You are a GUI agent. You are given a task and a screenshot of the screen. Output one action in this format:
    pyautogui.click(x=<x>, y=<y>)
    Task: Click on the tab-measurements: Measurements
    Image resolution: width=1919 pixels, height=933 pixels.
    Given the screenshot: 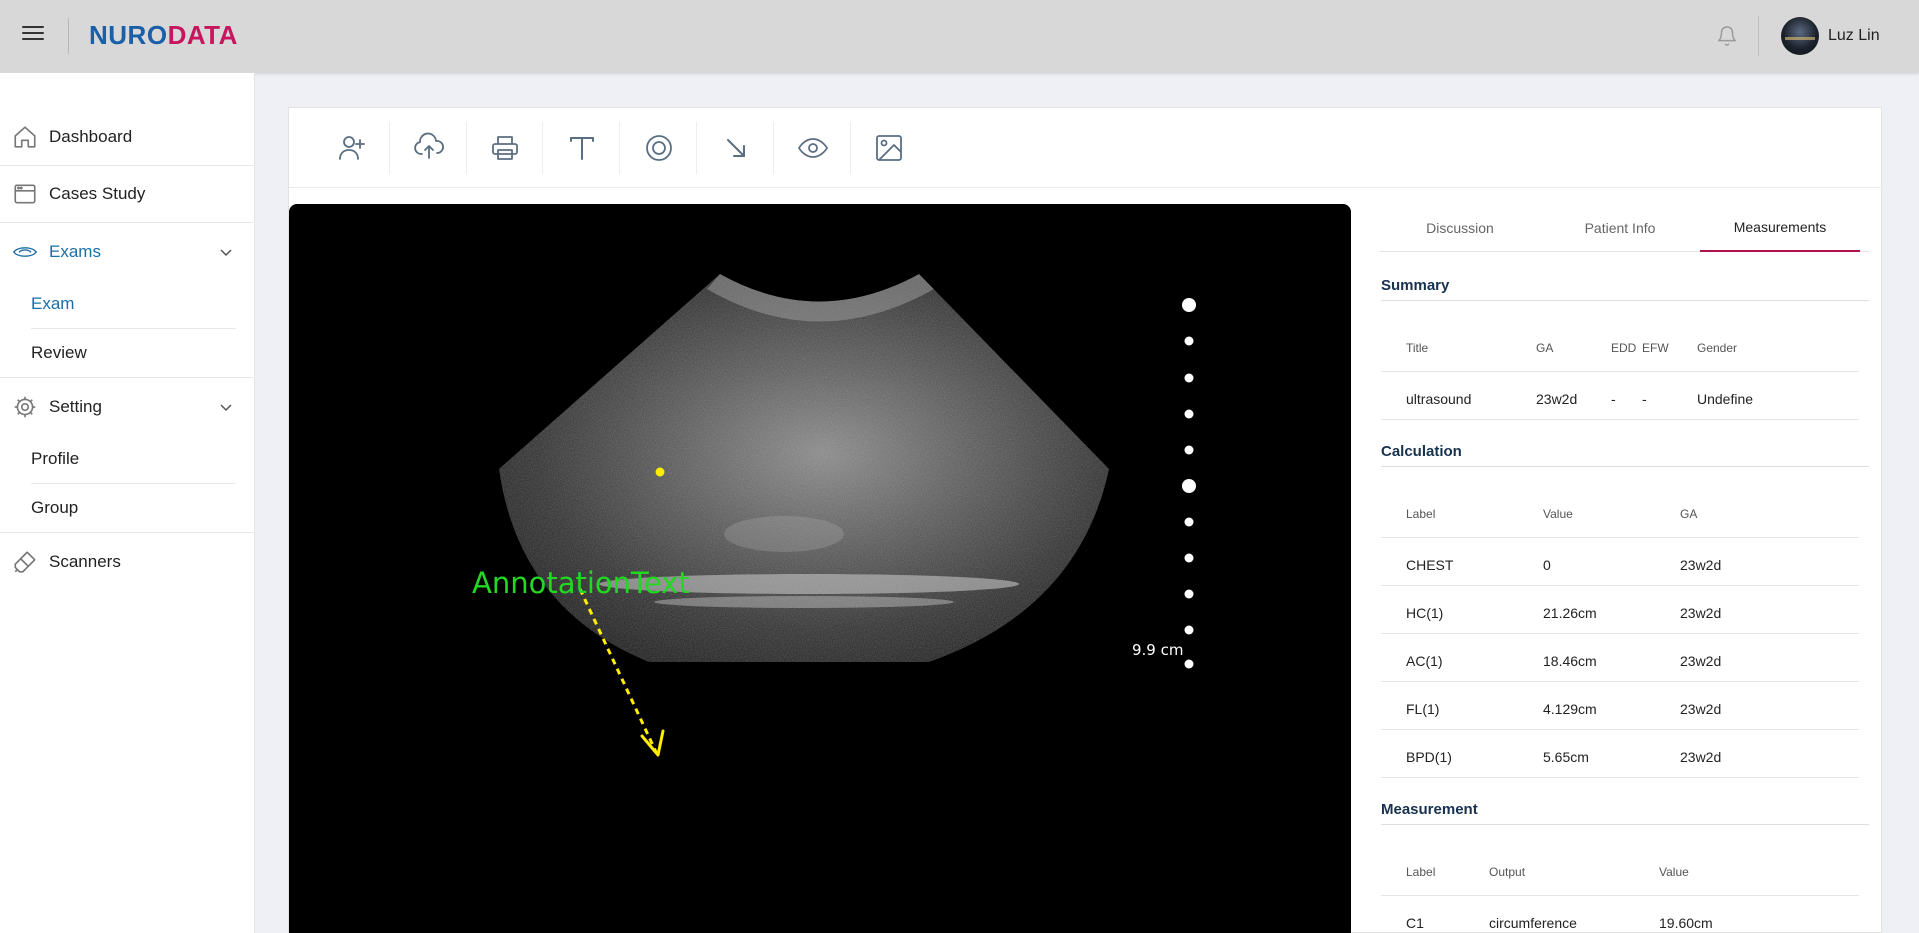 What is the action you would take?
    pyautogui.click(x=1780, y=228)
    